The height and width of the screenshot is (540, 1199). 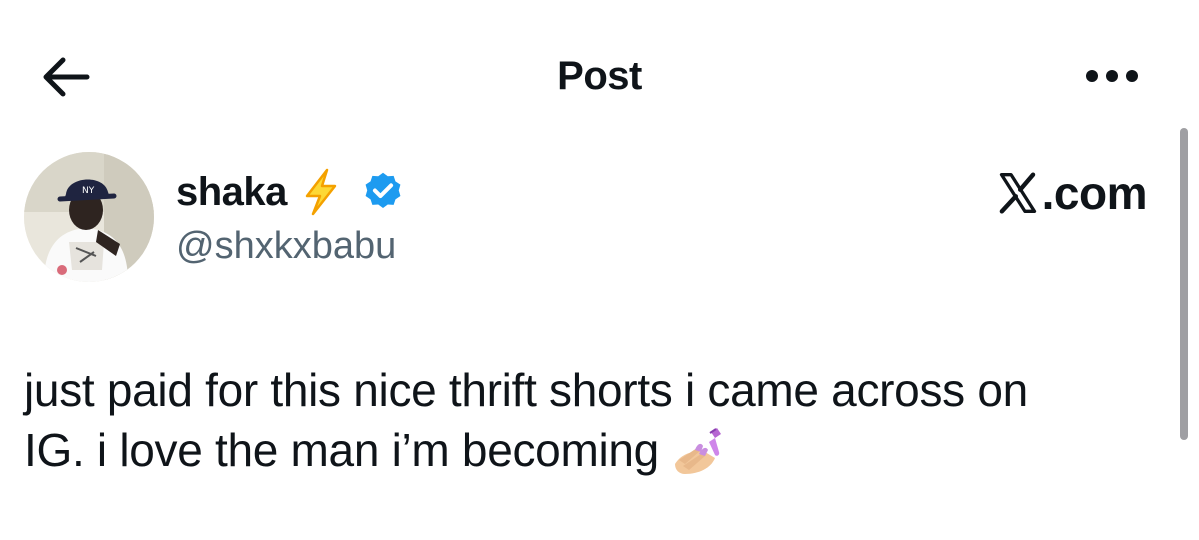 What do you see at coordinates (1018, 193) in the screenshot?
I see `x-logo-icon` at bounding box center [1018, 193].